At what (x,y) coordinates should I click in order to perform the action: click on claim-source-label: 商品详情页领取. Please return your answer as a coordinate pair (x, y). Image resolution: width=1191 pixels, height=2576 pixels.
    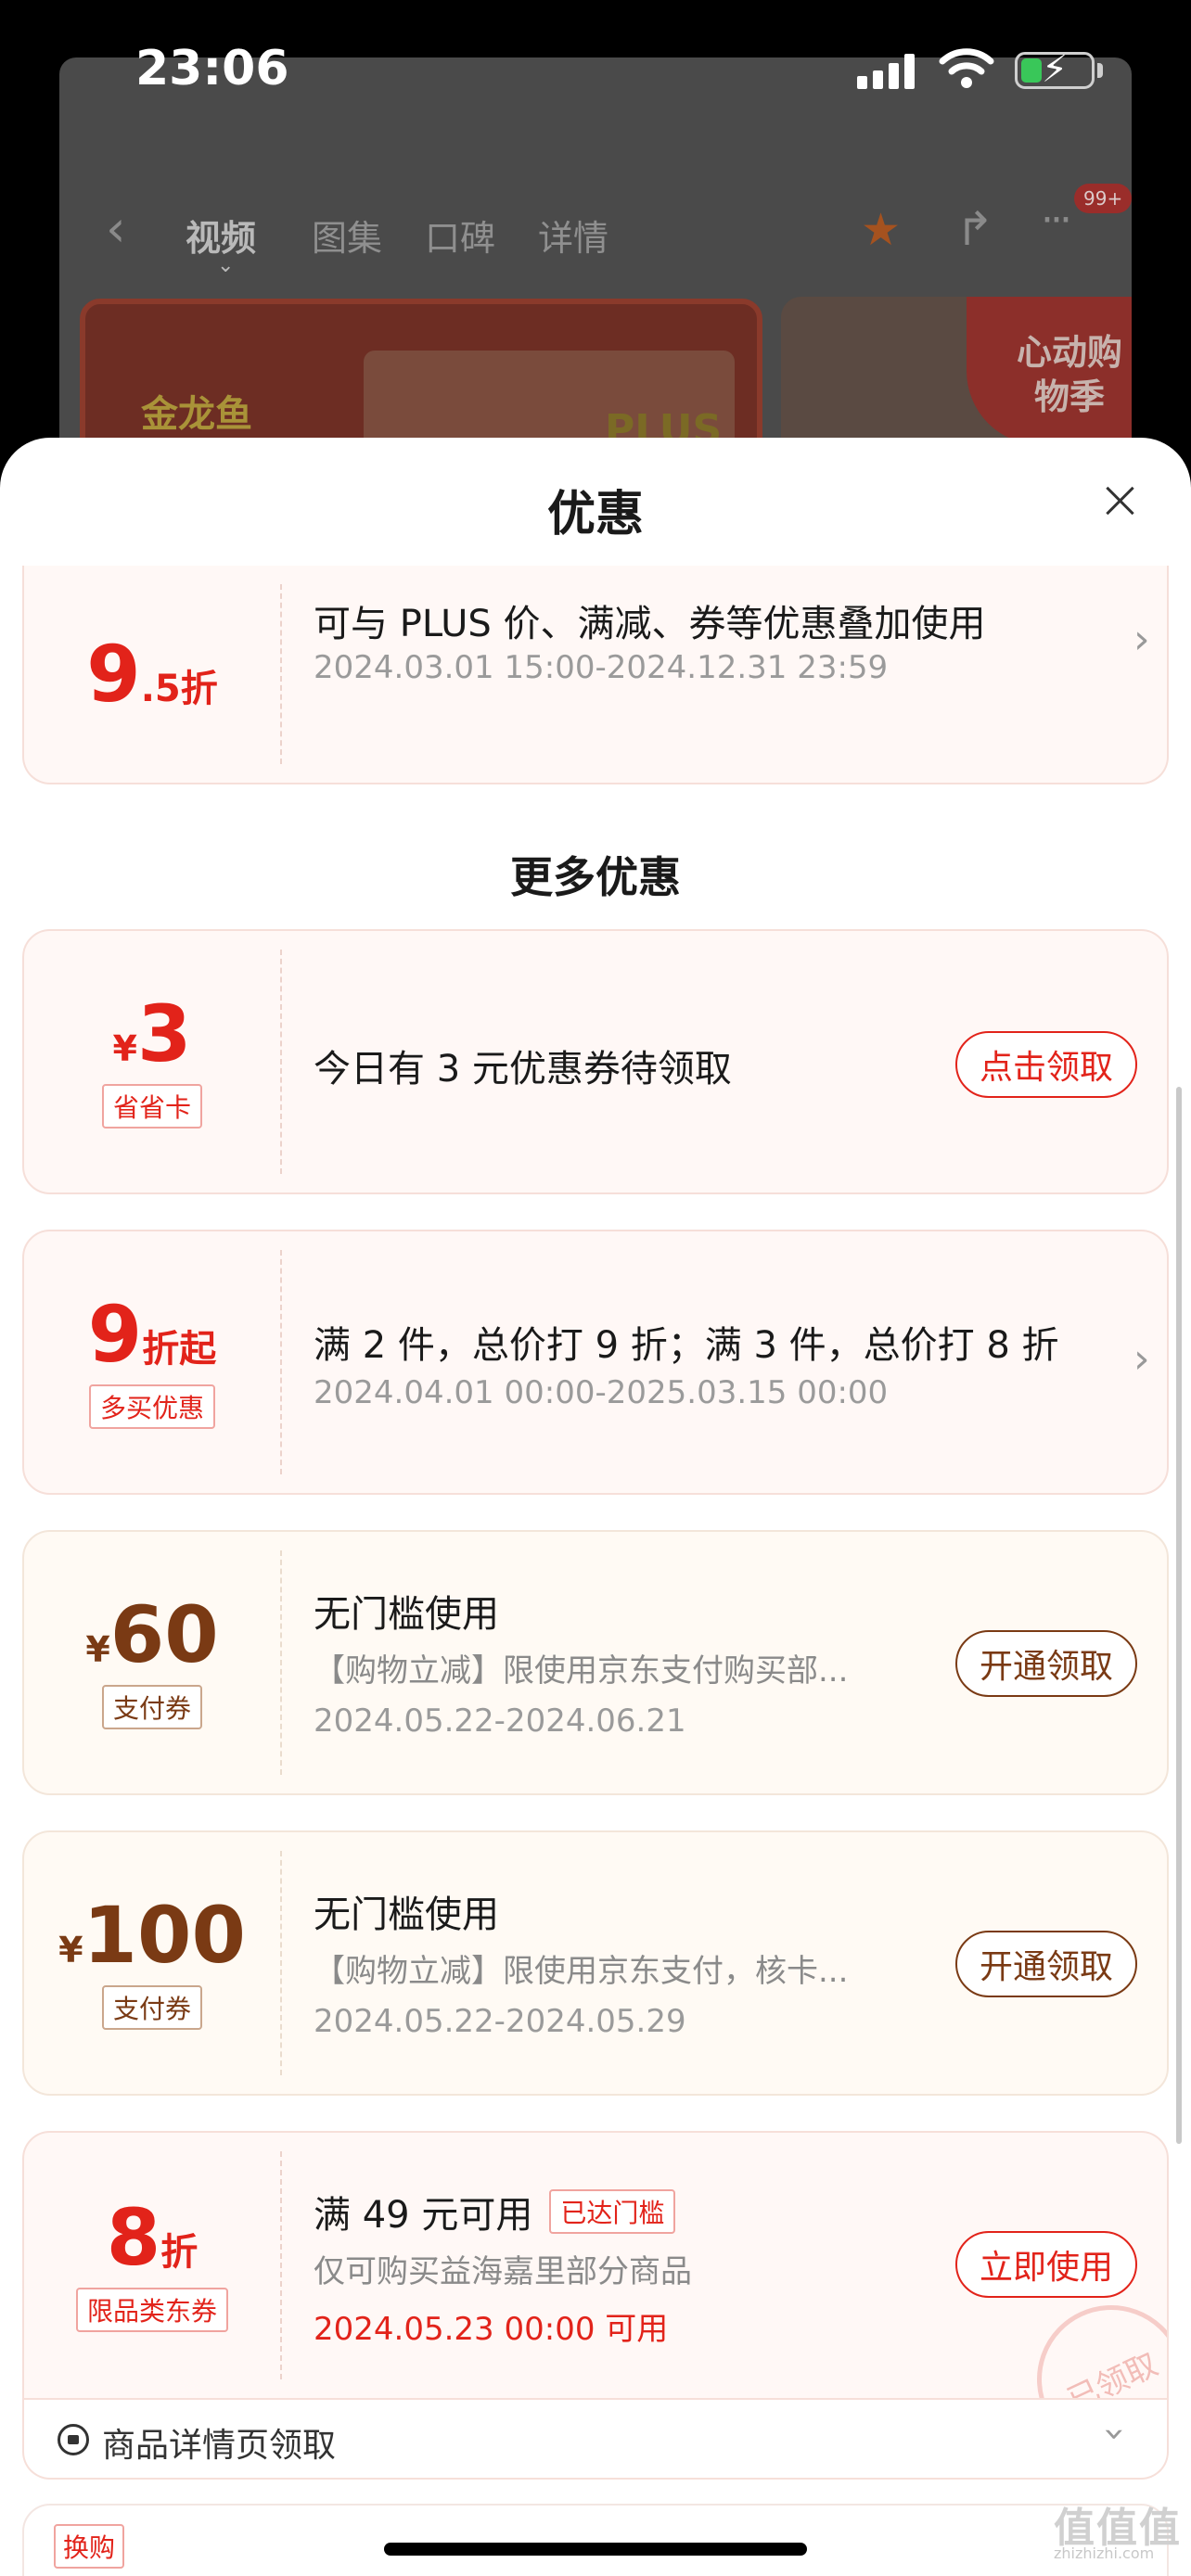
    Looking at the image, I should click on (219, 2446).